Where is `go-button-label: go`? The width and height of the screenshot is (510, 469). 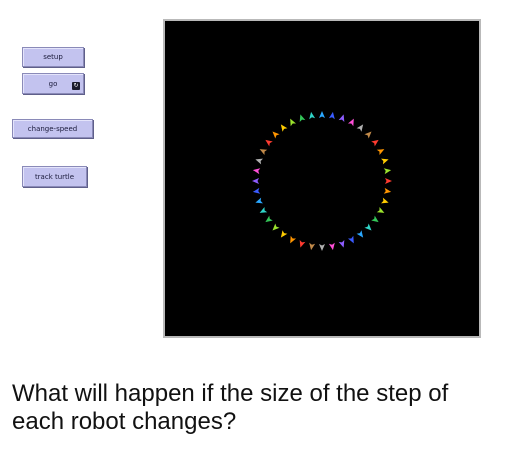 go-button-label: go is located at coordinates (53, 83).